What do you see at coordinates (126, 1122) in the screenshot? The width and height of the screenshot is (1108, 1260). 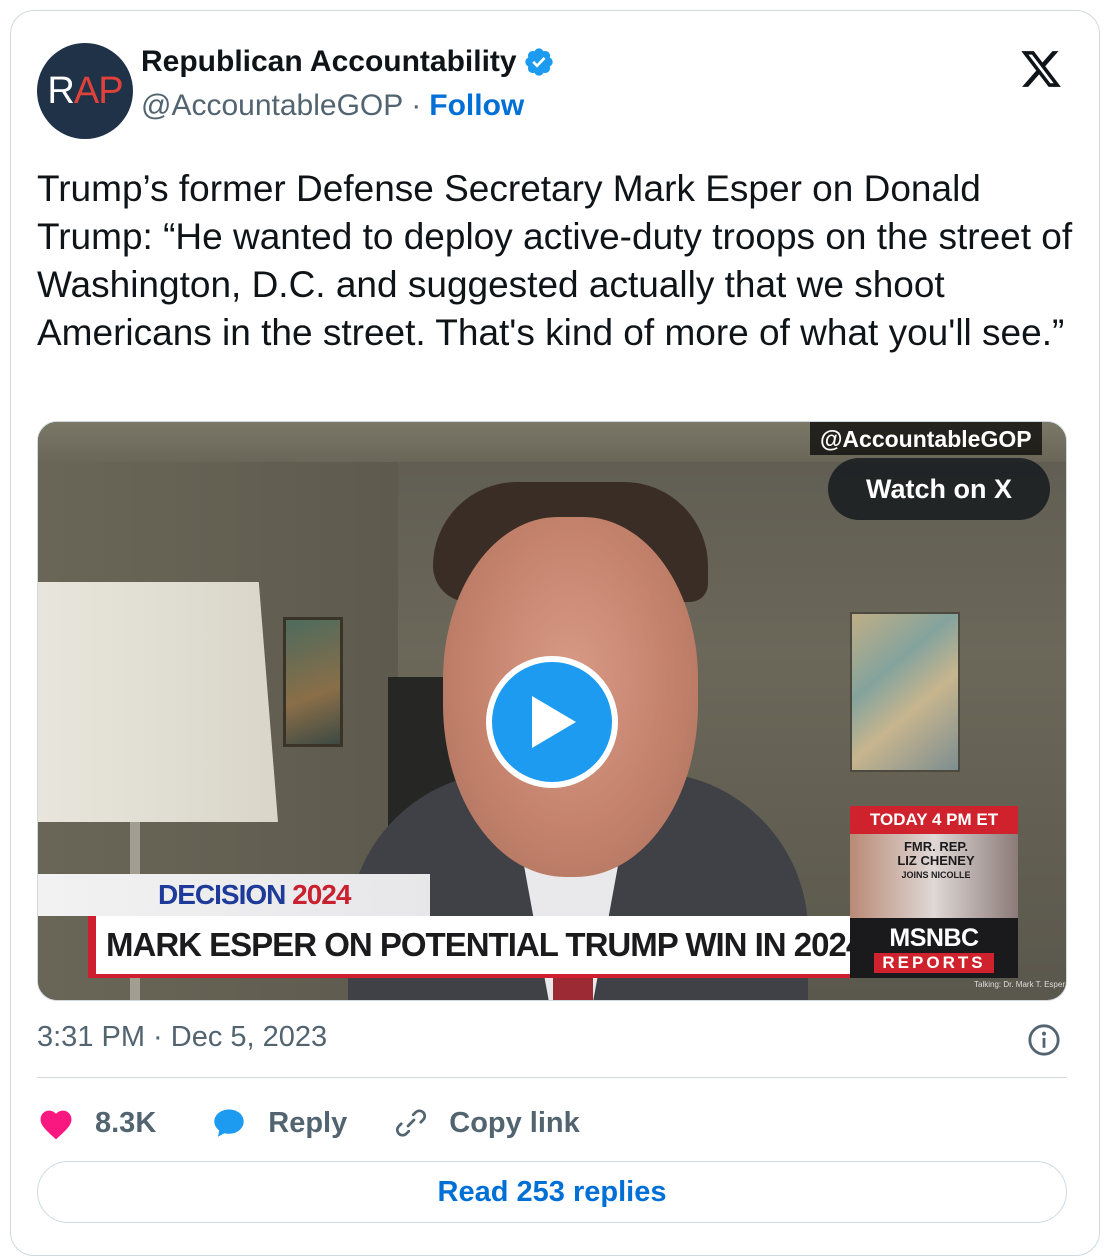 I see `like-count: 8.3K` at bounding box center [126, 1122].